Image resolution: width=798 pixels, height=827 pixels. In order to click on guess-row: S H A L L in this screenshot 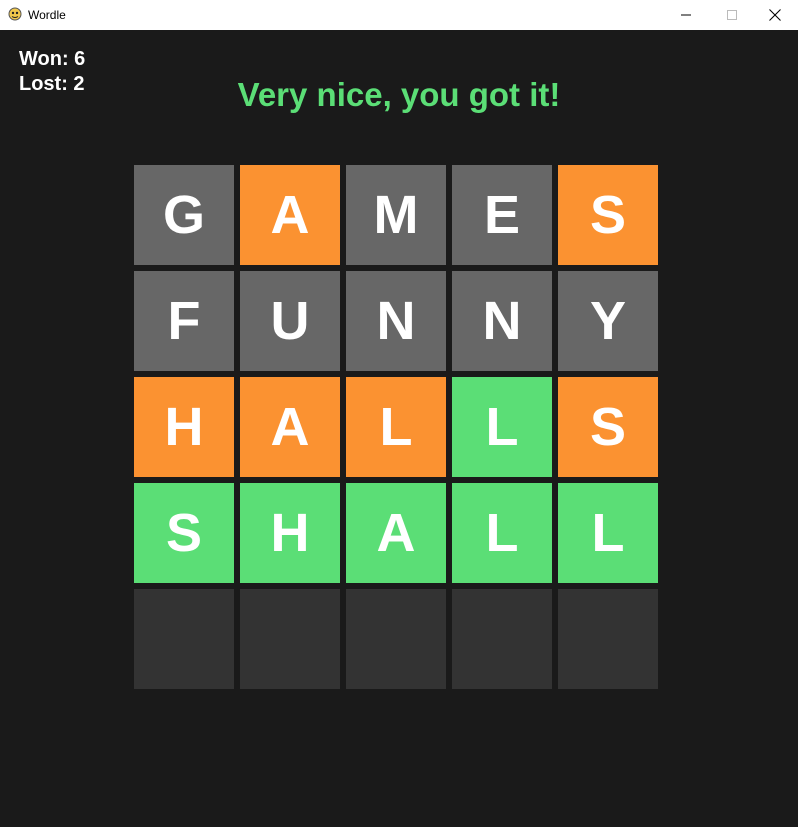, I will do `click(396, 533)`.